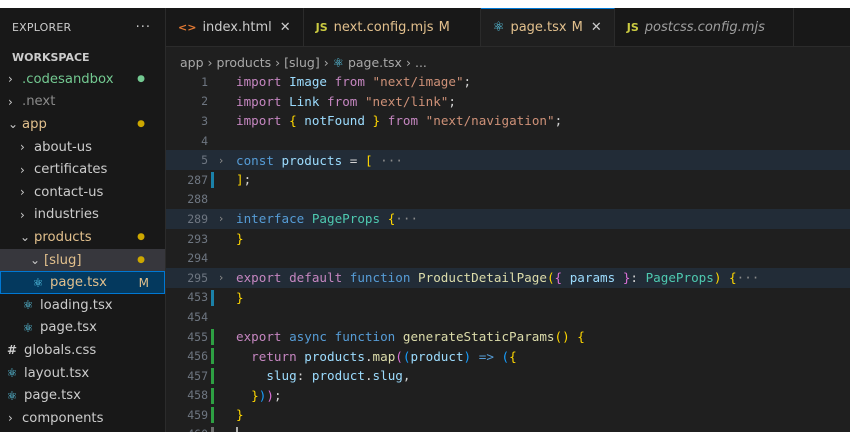 The height and width of the screenshot is (432, 850). What do you see at coordinates (82, 395) in the screenshot?
I see `tree-item-page-tsx: ⚛ page.tsx` at bounding box center [82, 395].